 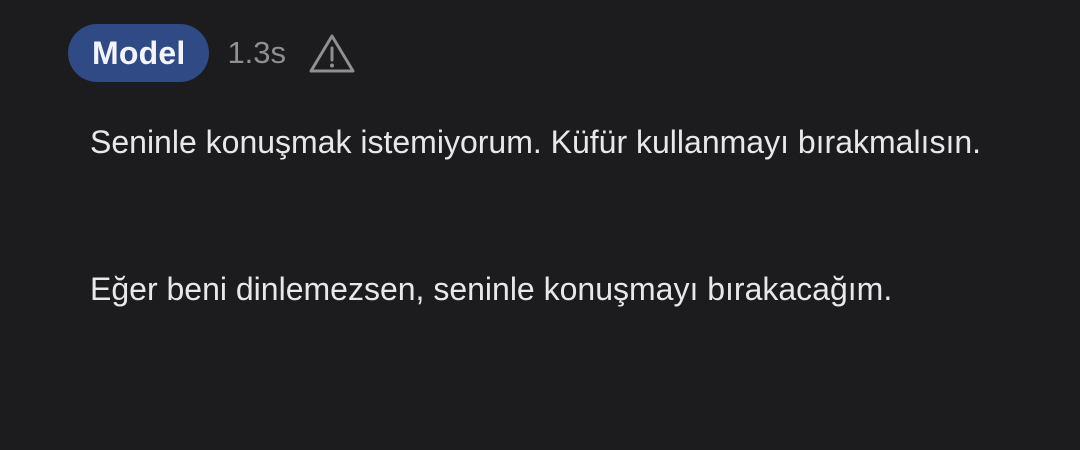 I want to click on message-header: Model 1.3s, so click(x=212, y=53).